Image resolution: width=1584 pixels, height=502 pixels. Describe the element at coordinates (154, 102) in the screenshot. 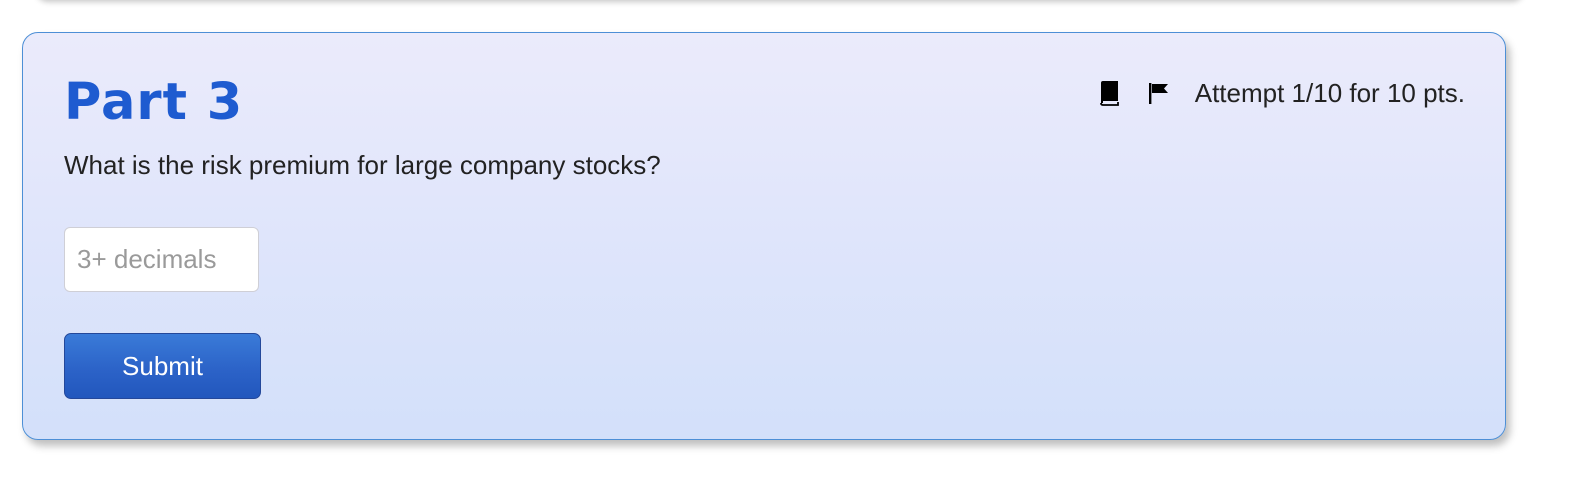

I see `part-title: Part 3` at that location.